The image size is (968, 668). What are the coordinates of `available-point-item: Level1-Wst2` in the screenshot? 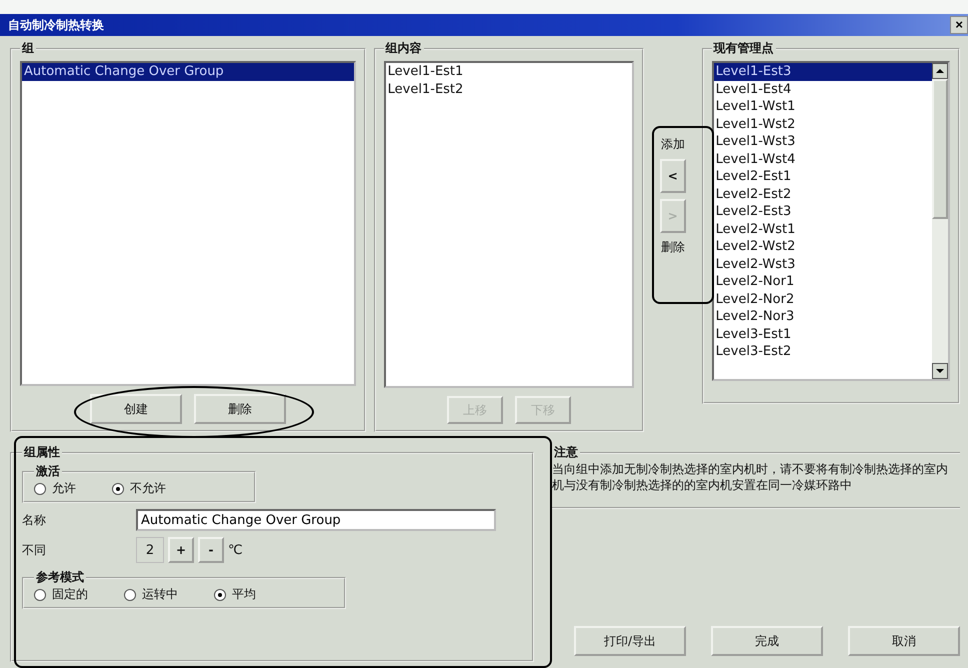 It's located at (823, 124).